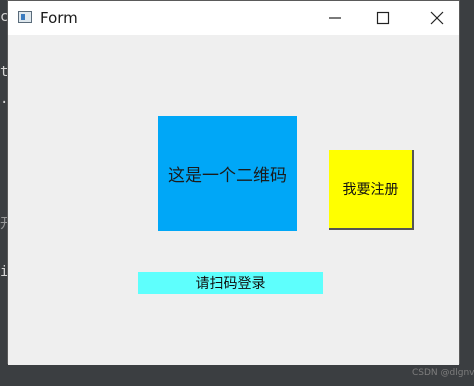  I want to click on window-title: Form, so click(59, 18).